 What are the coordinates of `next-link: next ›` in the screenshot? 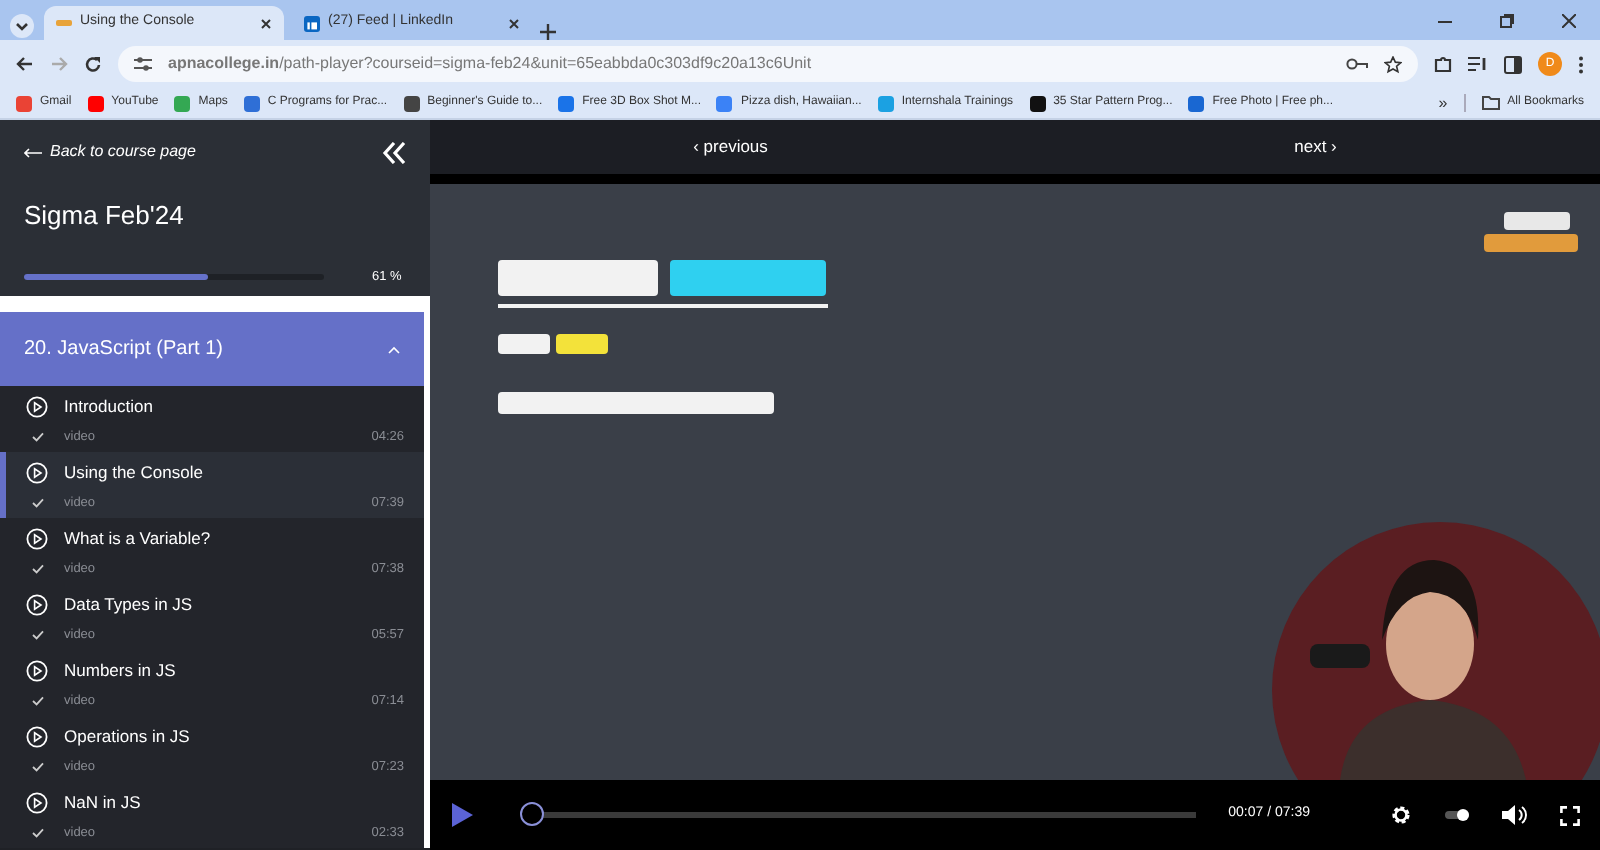 It's located at (1315, 147).